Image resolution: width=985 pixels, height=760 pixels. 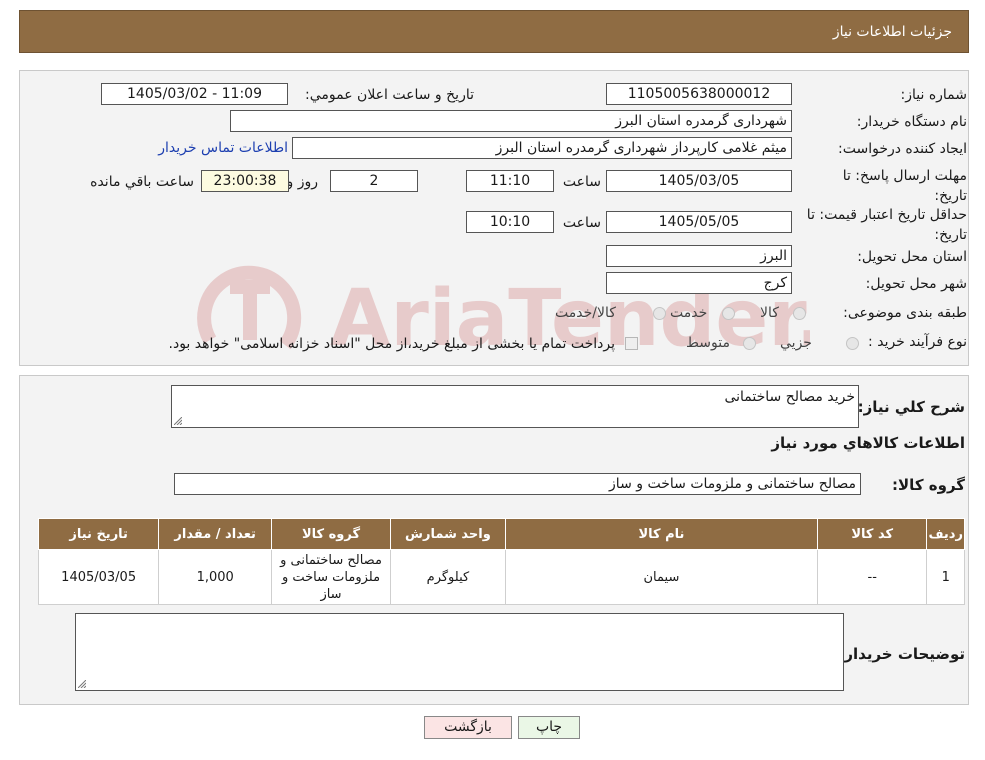 What do you see at coordinates (699, 222) in the screenshot?
I see `price-validity-date-field: 1405/05/05` at bounding box center [699, 222].